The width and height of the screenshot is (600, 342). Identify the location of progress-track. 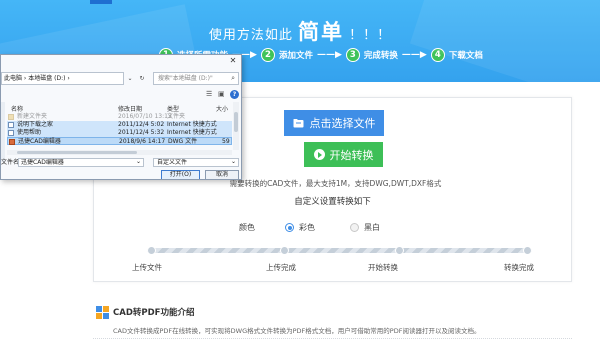
(339, 250).